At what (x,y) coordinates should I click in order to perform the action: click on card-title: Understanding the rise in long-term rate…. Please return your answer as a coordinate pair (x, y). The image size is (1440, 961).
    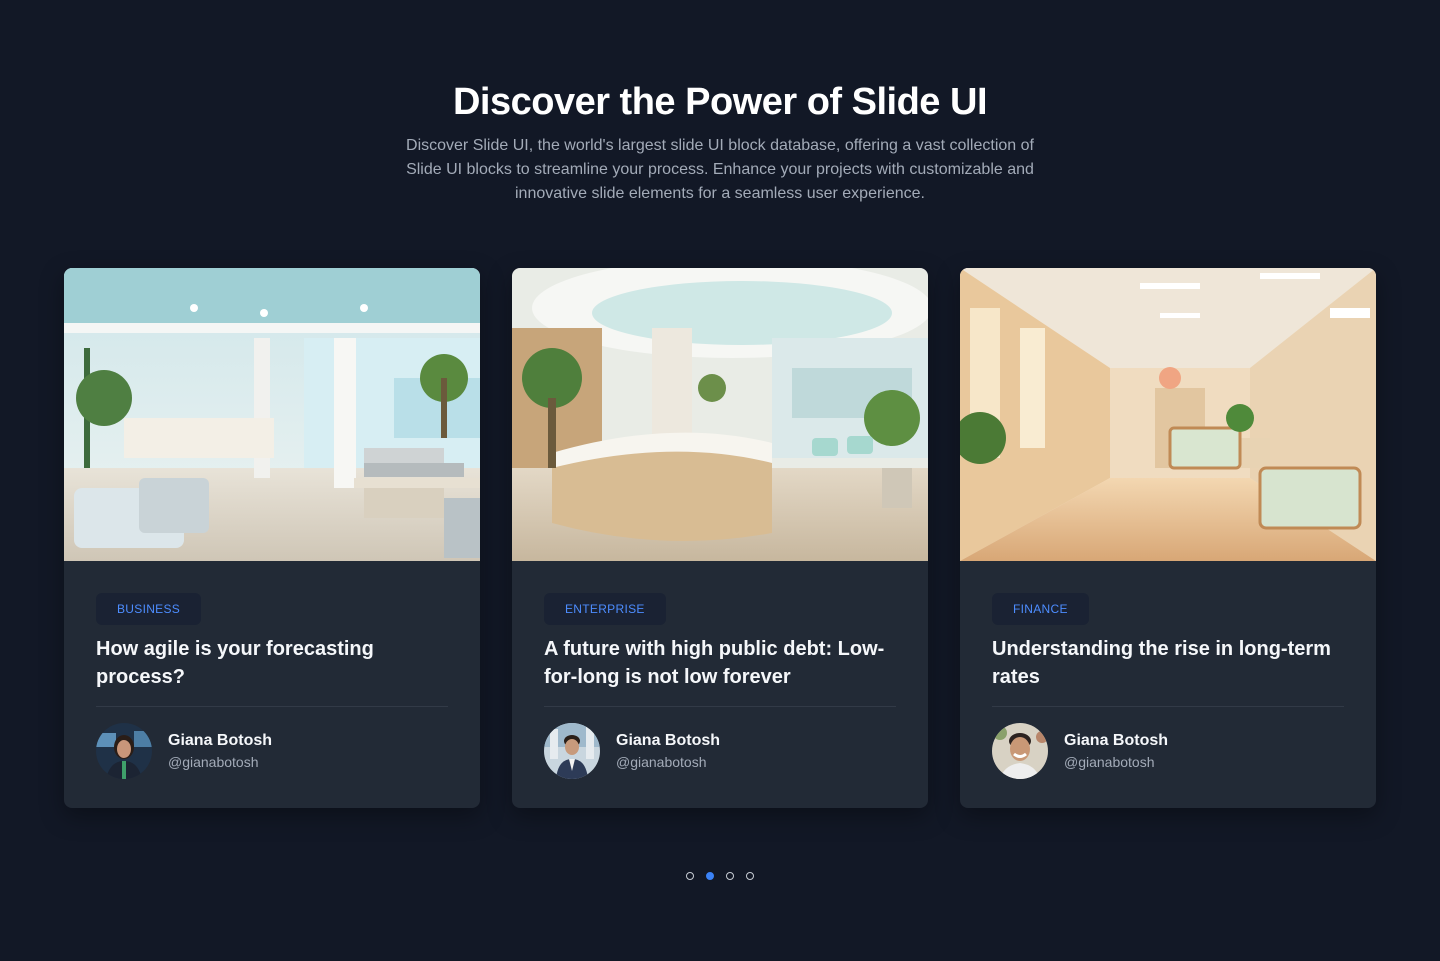
    Looking at the image, I should click on (1168, 663).